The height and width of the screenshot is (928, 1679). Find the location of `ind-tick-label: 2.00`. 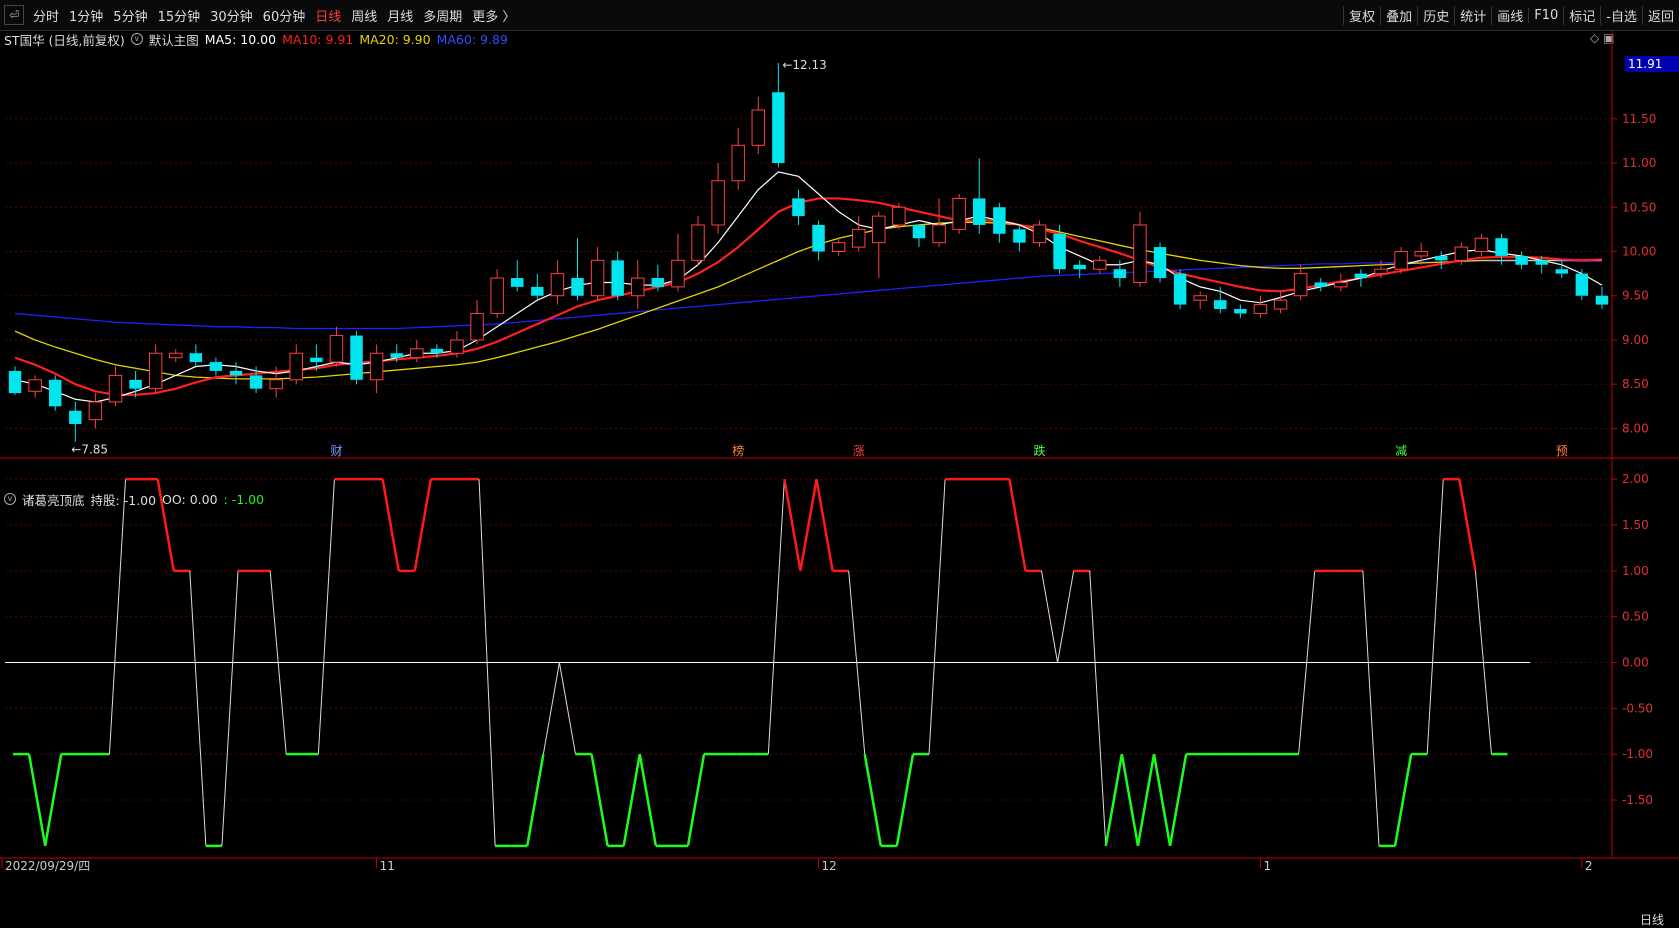

ind-tick-label: 2.00 is located at coordinates (1635, 479).